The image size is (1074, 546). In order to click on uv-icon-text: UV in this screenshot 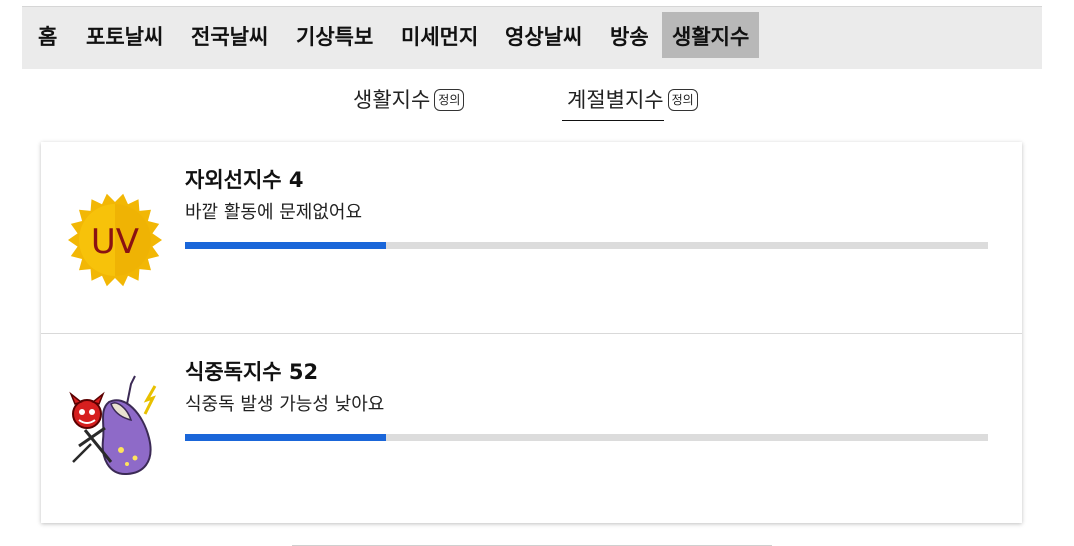, I will do `click(115, 242)`.